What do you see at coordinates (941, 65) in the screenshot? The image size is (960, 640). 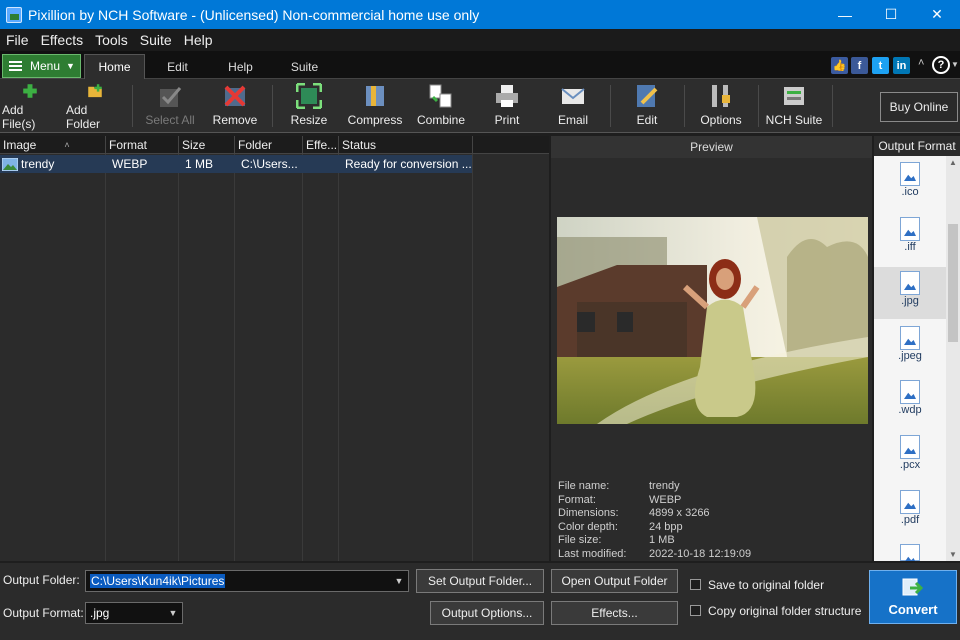 I see `help-icon: ?` at bounding box center [941, 65].